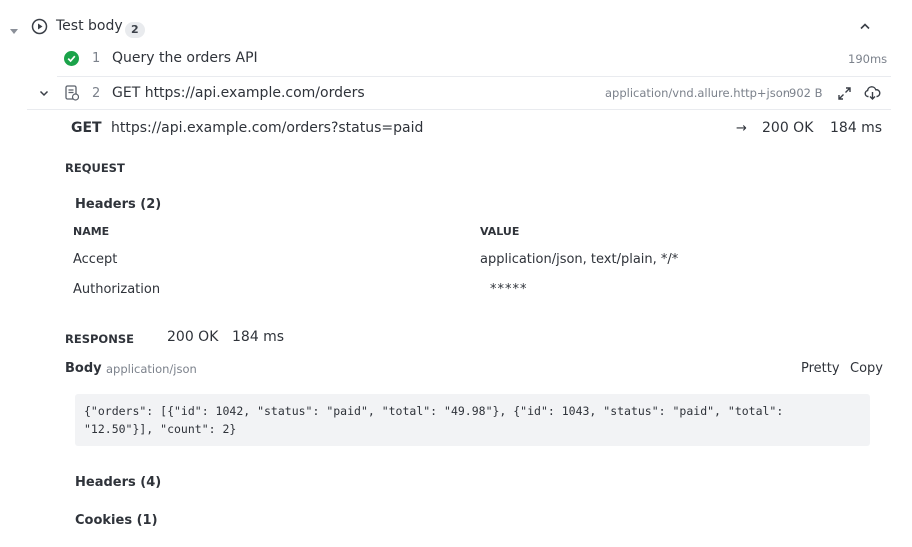 This screenshot has height=547, width=912. Describe the element at coordinates (118, 482) in the screenshot. I see `response-headers-title: Headers (4)` at that location.